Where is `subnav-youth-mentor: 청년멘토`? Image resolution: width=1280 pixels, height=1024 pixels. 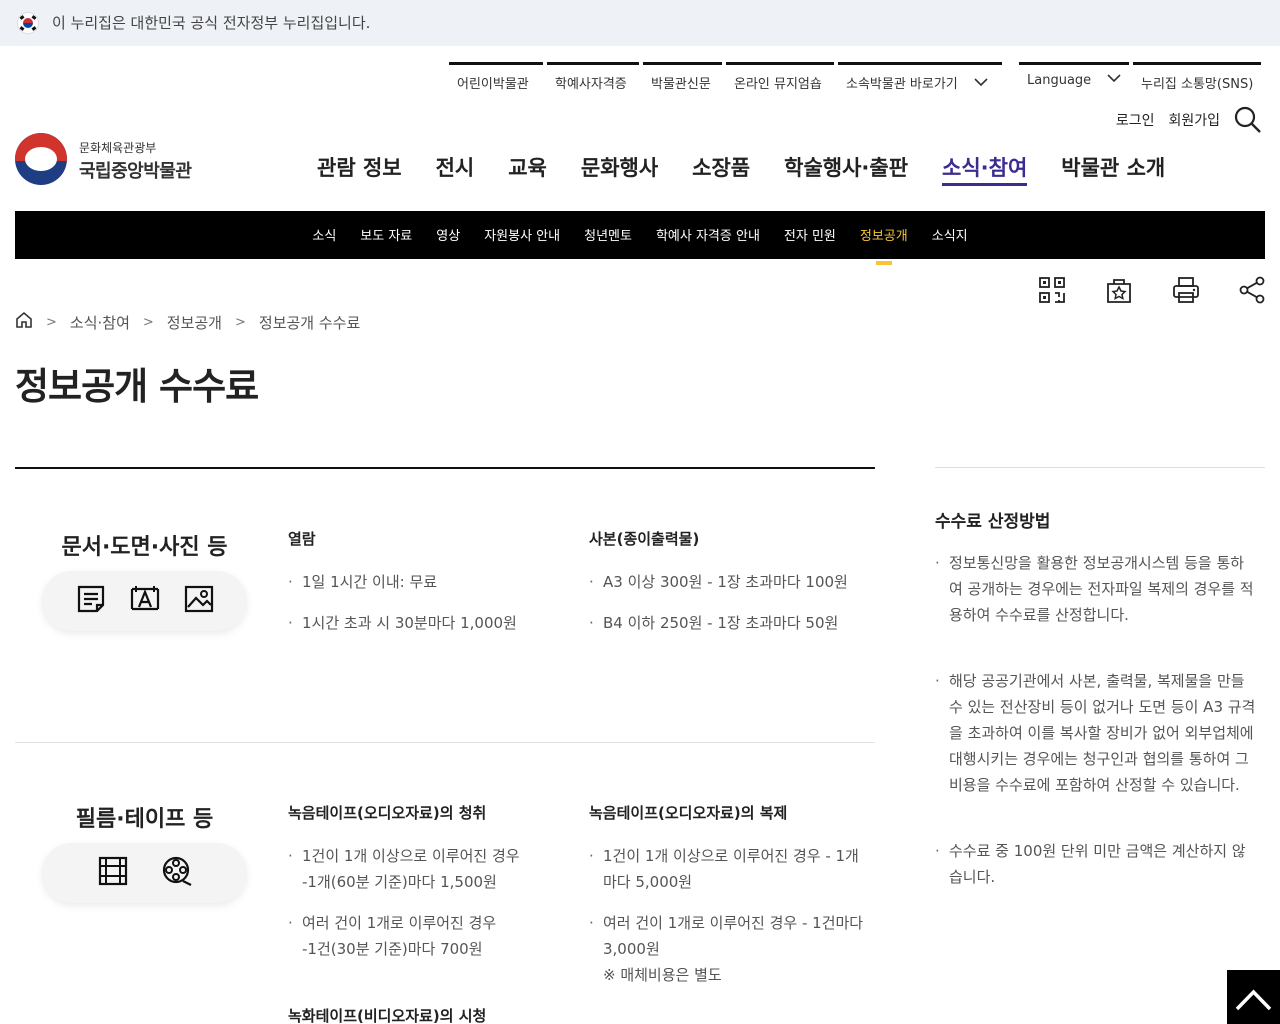 subnav-youth-mentor: 청년멘토 is located at coordinates (608, 234).